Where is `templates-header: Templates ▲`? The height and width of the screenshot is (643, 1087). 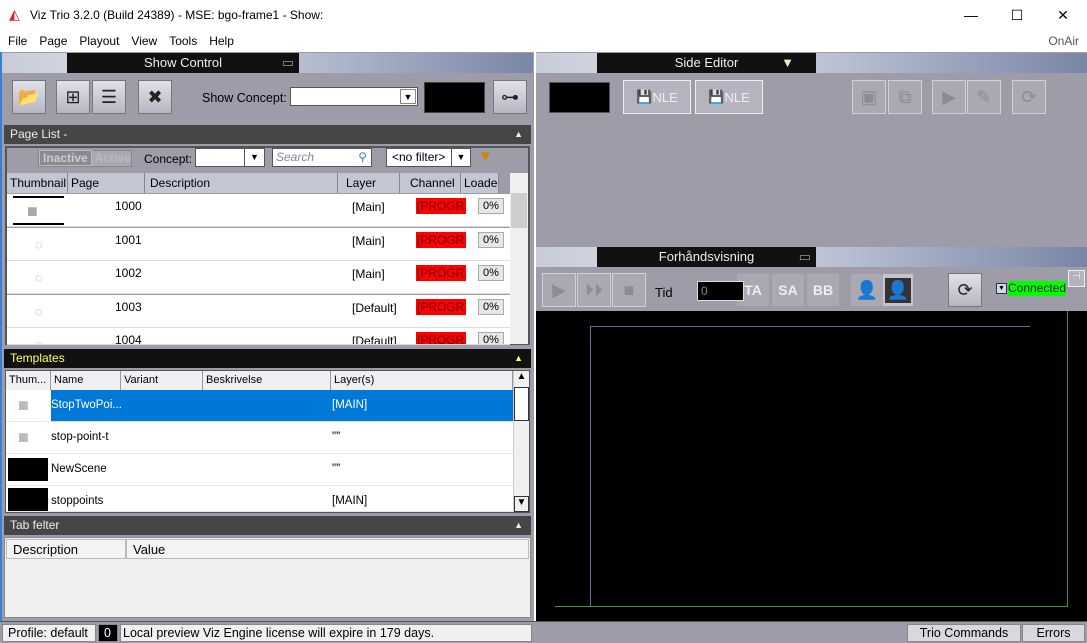
templates-header: Templates ▲ is located at coordinates (267, 358).